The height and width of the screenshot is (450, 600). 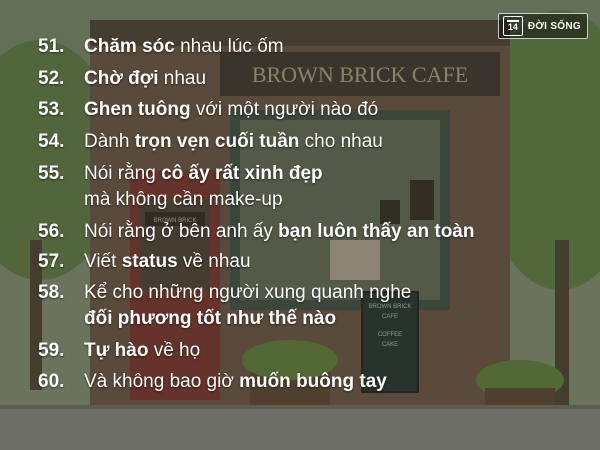 What do you see at coordinates (181, 231) in the screenshot?
I see `tip-segment: Nói rằng ở bên anh ấy` at bounding box center [181, 231].